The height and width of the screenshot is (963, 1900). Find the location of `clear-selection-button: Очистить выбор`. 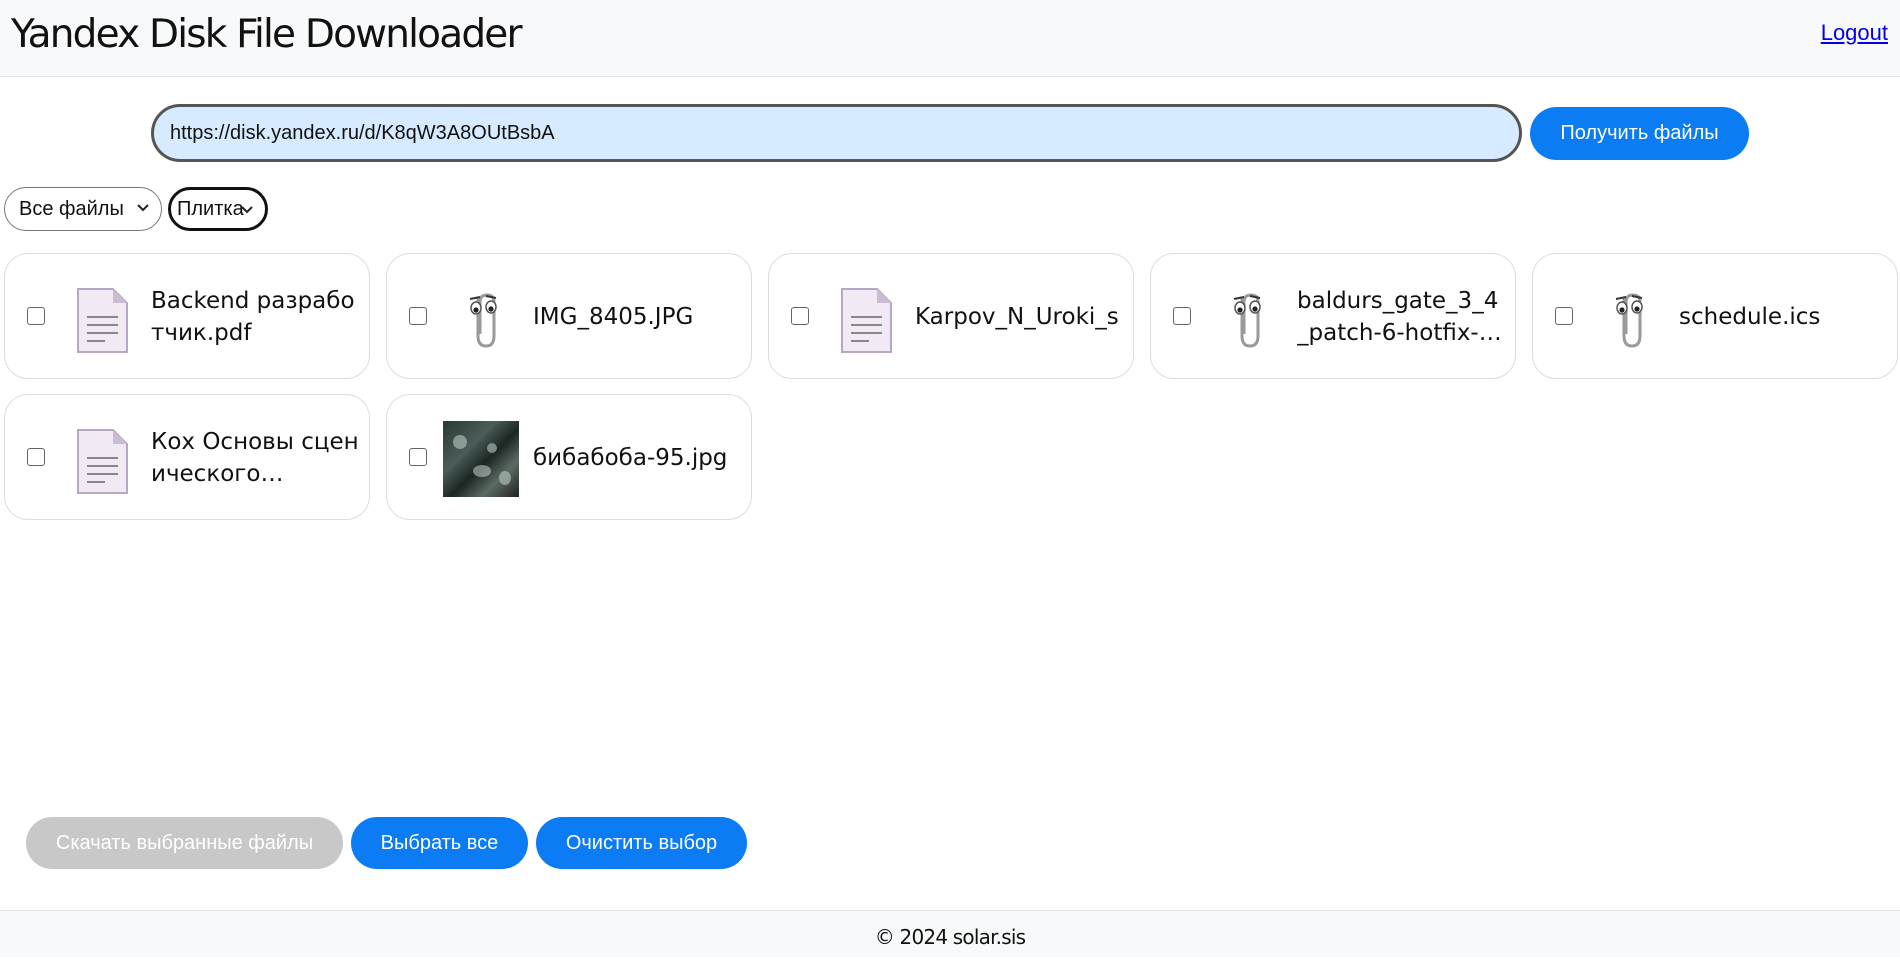

clear-selection-button: Очистить выбор is located at coordinates (641, 843).